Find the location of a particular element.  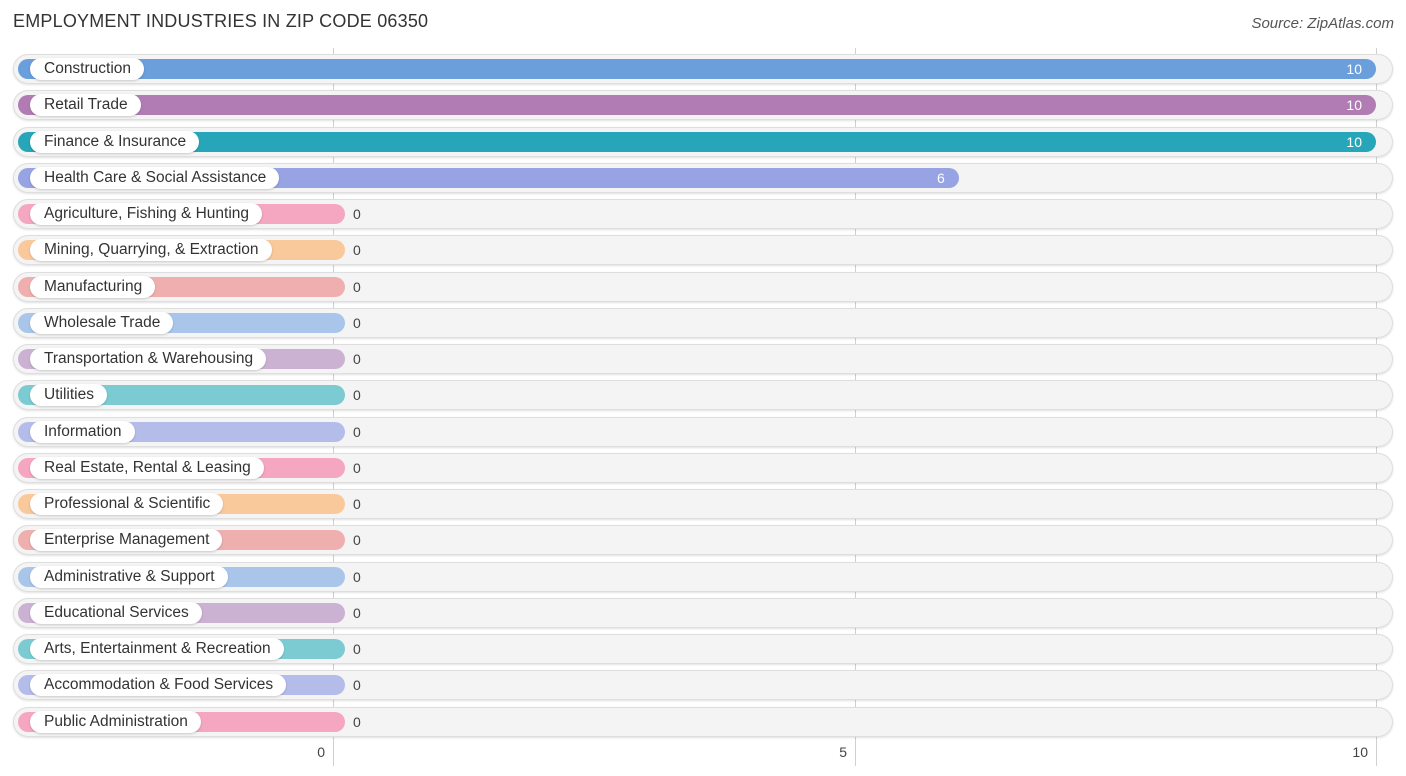

x-tick-label: 5 is located at coordinates (843, 752).